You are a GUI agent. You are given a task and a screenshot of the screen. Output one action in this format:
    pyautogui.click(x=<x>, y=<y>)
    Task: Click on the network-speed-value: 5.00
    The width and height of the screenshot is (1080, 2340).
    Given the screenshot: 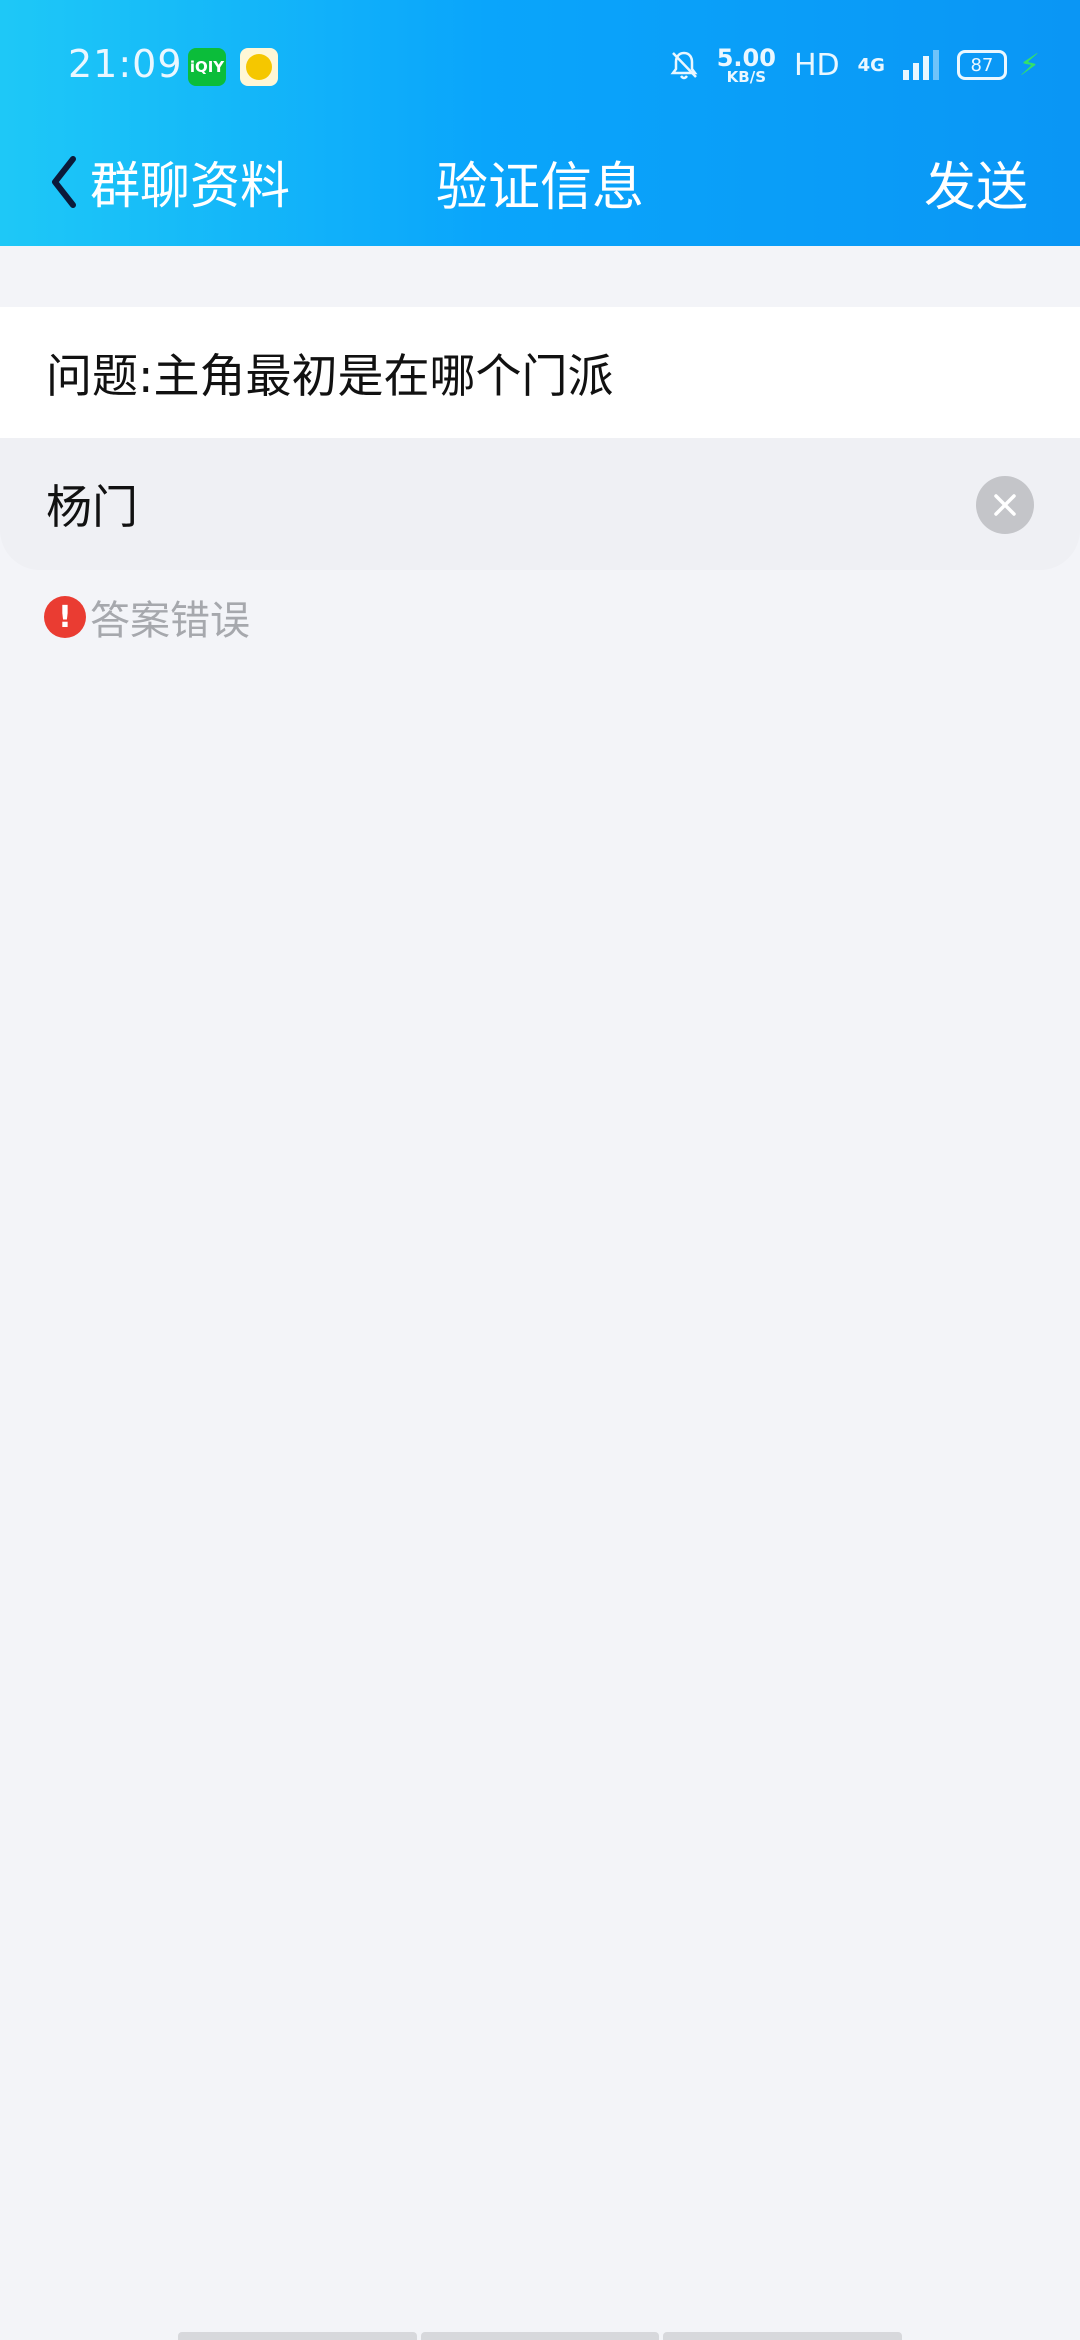 What is the action you would take?
    pyautogui.click(x=746, y=57)
    